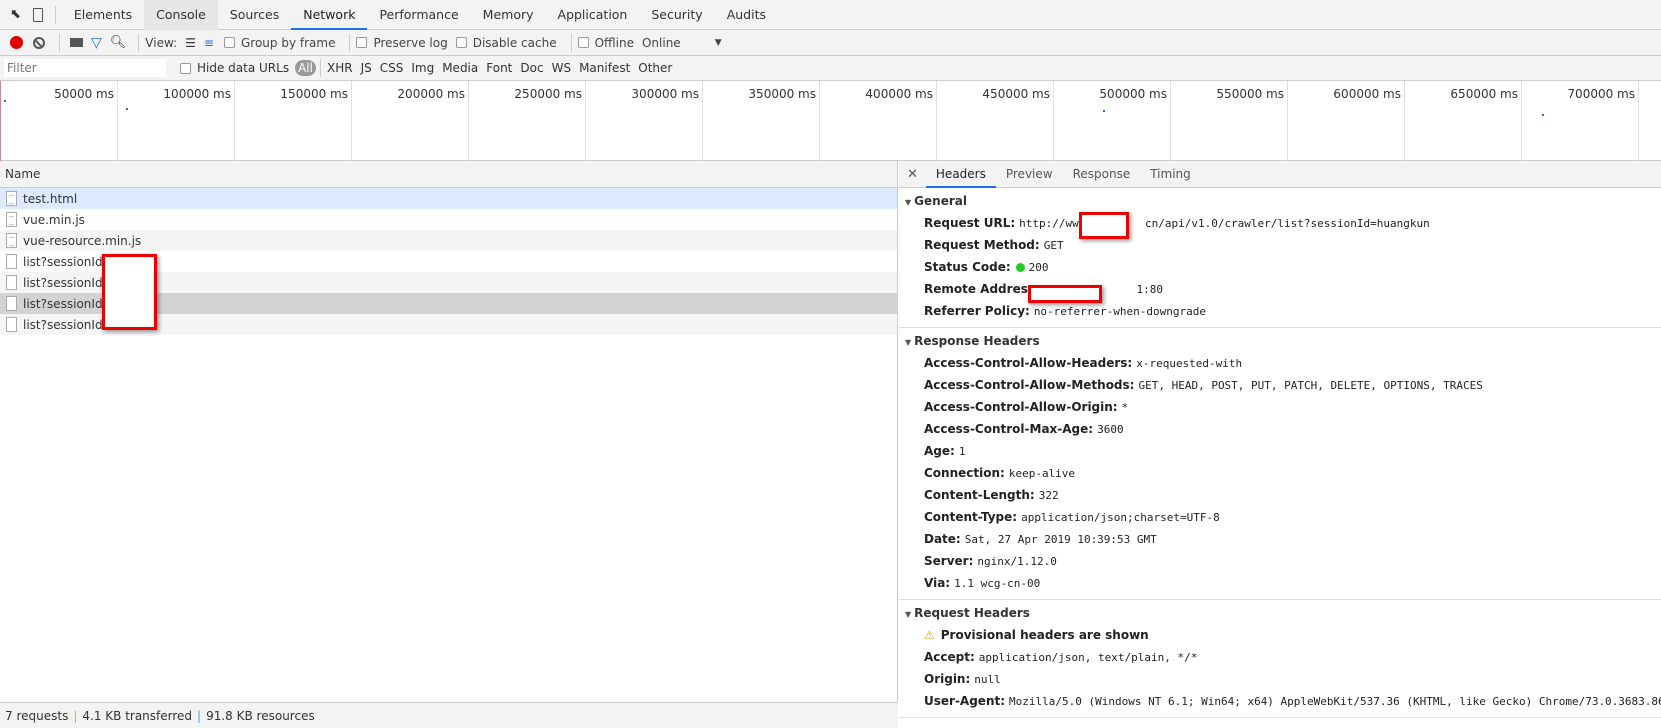  I want to click on header-row: Via: 1.1 wcg-cn-00, so click(1280, 583).